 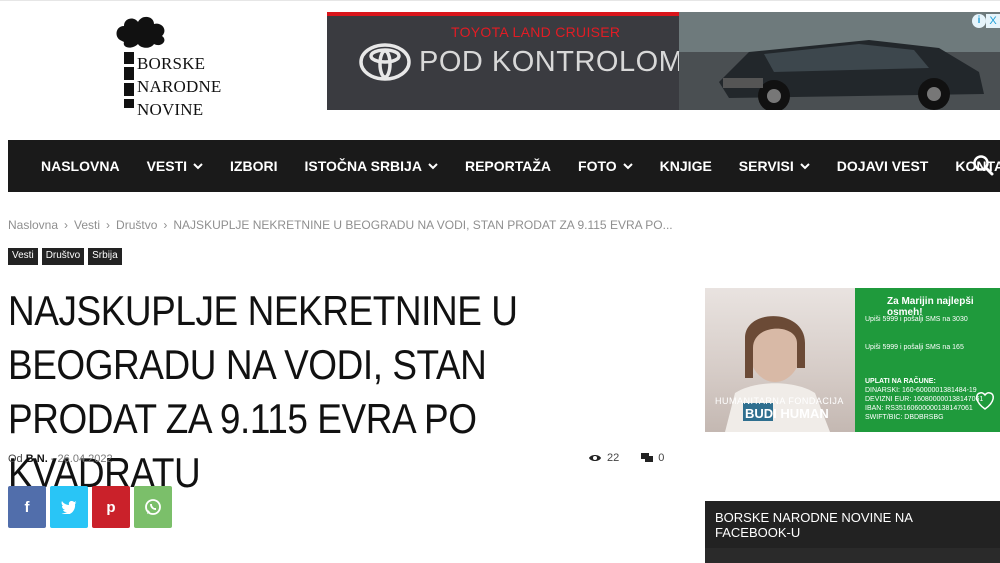 What do you see at coordinates (536, 32) in the screenshot?
I see `ad-subtitle: TOYOTA LAND CRUISER` at bounding box center [536, 32].